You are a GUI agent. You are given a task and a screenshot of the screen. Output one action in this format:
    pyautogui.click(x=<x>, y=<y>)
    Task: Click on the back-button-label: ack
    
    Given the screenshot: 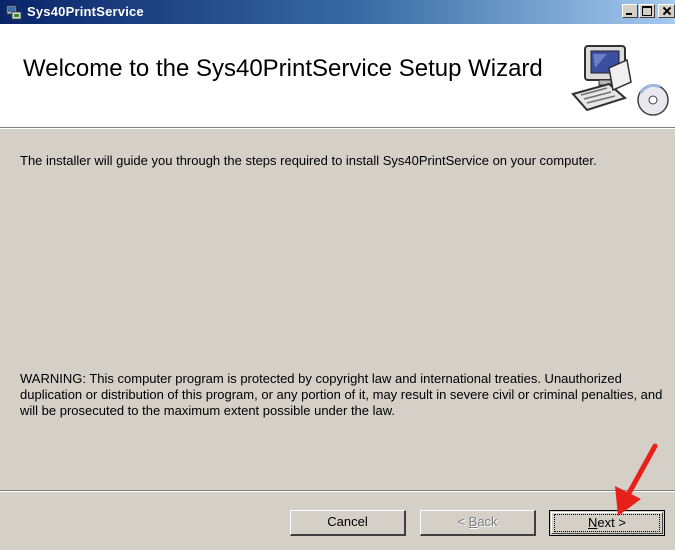 What is the action you would take?
    pyautogui.click(x=487, y=521)
    